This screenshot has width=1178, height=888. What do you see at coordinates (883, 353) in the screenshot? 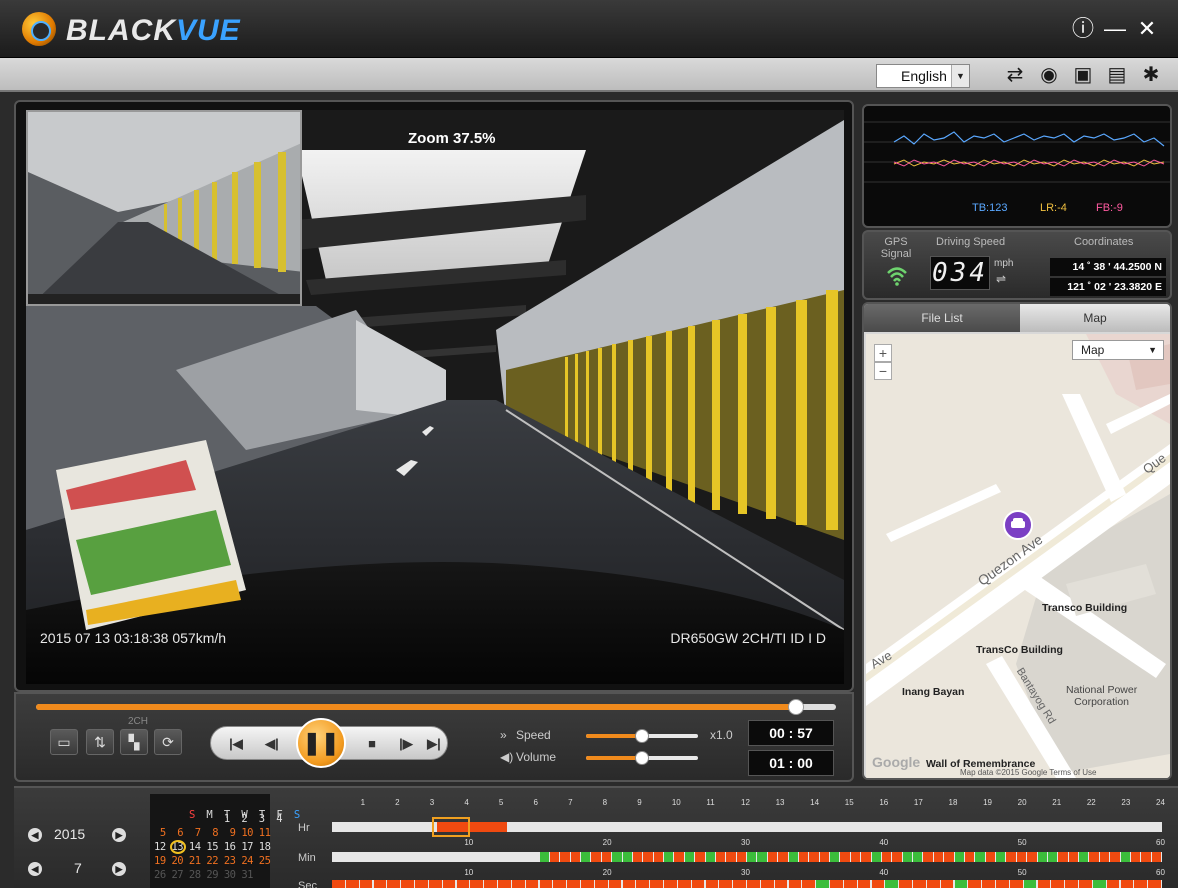
I see `map-zoom-in-button: +` at bounding box center [883, 353].